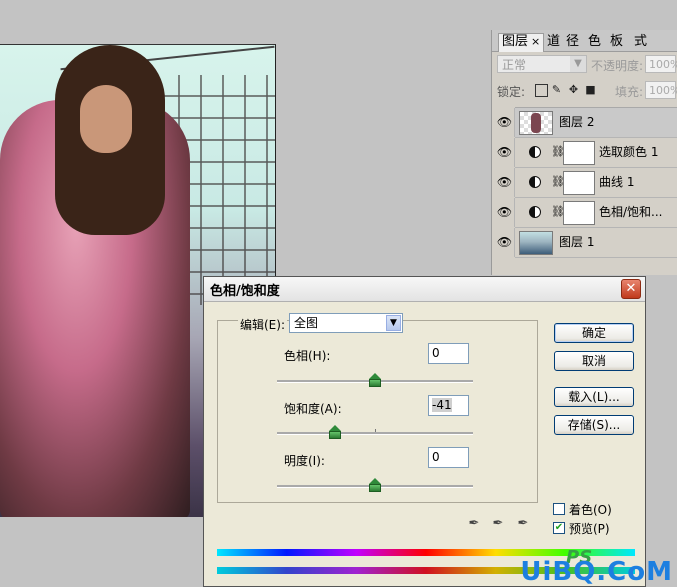  What do you see at coordinates (306, 323) in the screenshot?
I see `edit-value: 全图` at bounding box center [306, 323].